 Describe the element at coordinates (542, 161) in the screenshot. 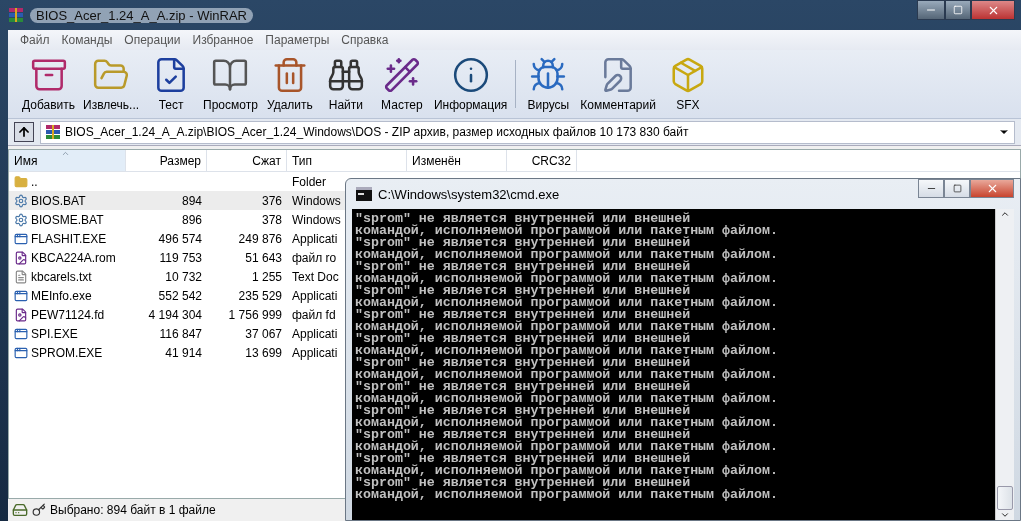

I see `column-header: CRC32` at that location.